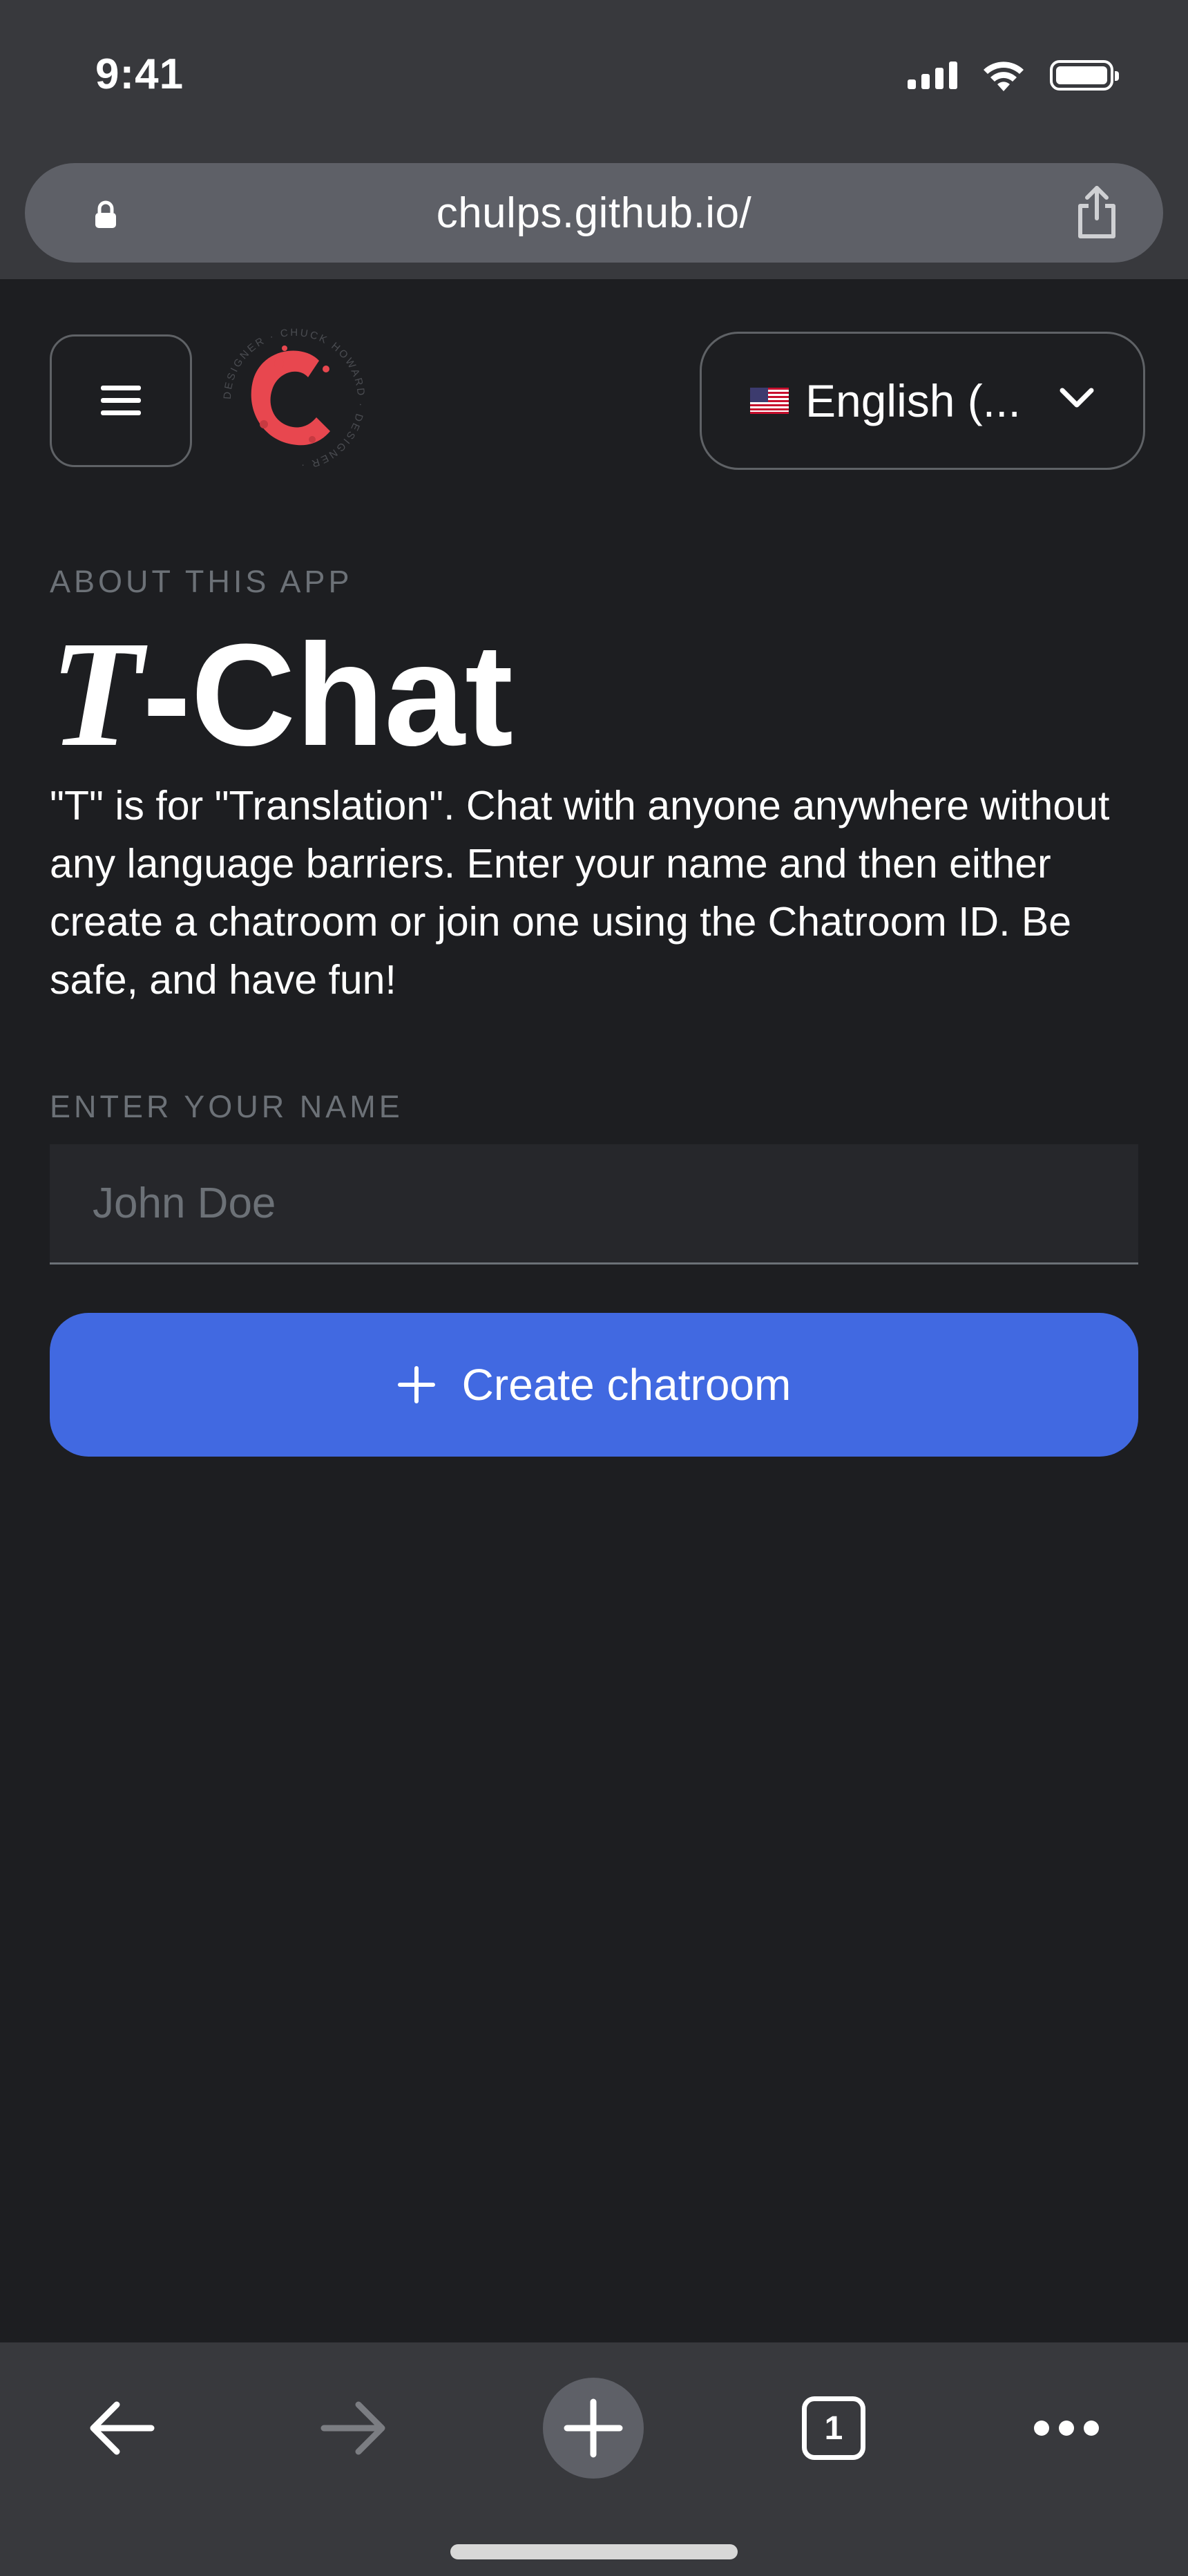 The height and width of the screenshot is (2576, 1188). Describe the element at coordinates (1077, 398) in the screenshot. I see `chevron-down-icon` at that location.